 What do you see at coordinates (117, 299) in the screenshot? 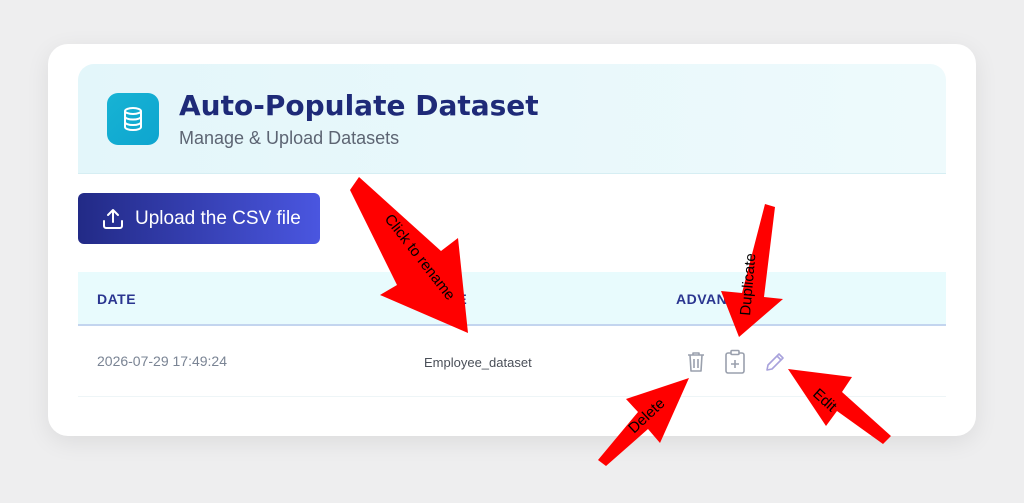
I see `column-header-date: DATE` at bounding box center [117, 299].